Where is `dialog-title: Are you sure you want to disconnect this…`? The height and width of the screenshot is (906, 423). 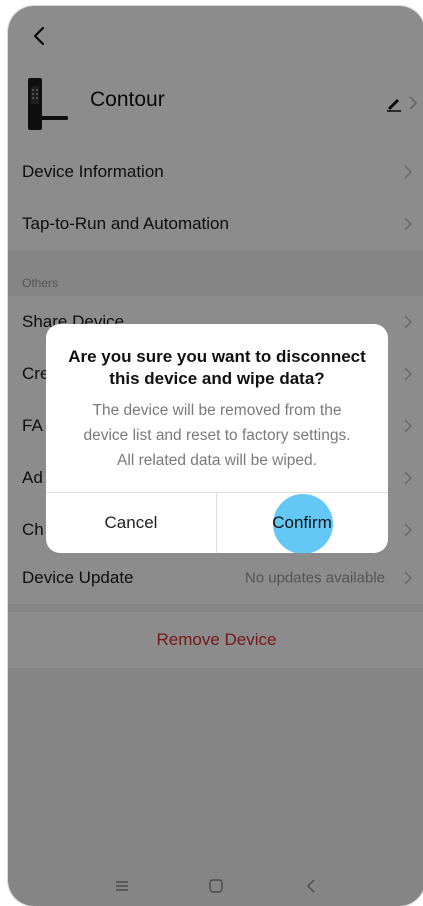 dialog-title: Are you sure you want to disconnect this… is located at coordinates (217, 368).